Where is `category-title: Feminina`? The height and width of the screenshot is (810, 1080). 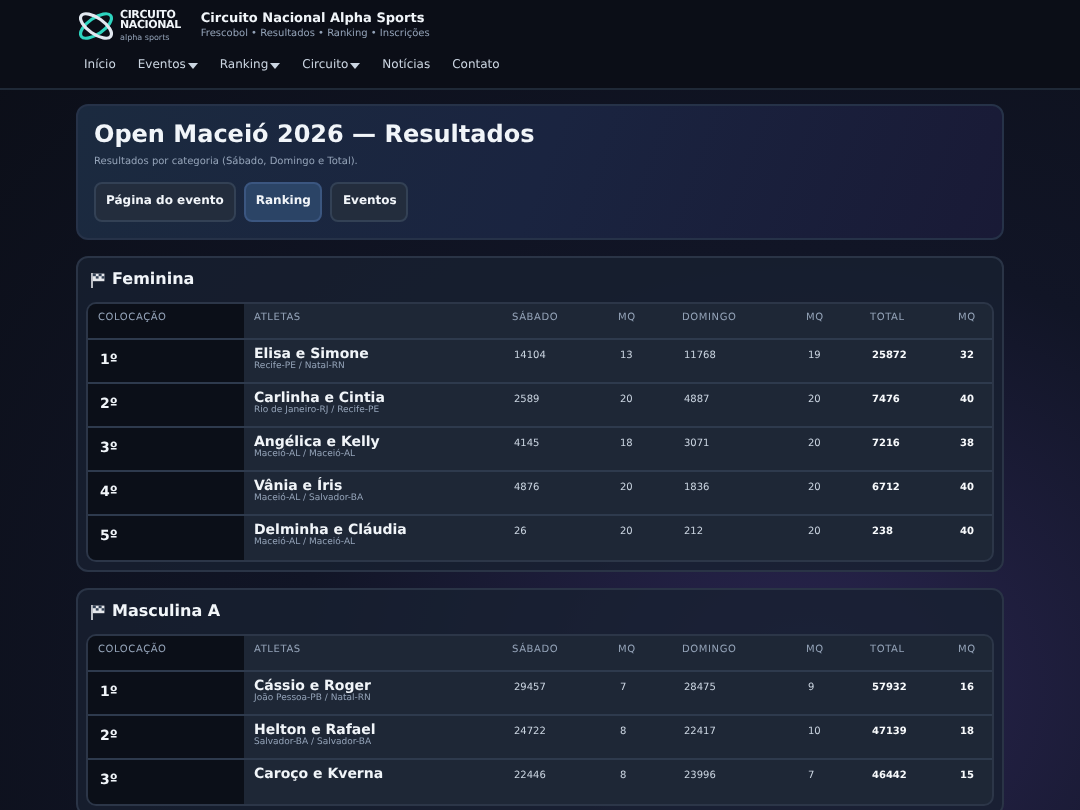 category-title: Feminina is located at coordinates (153, 279).